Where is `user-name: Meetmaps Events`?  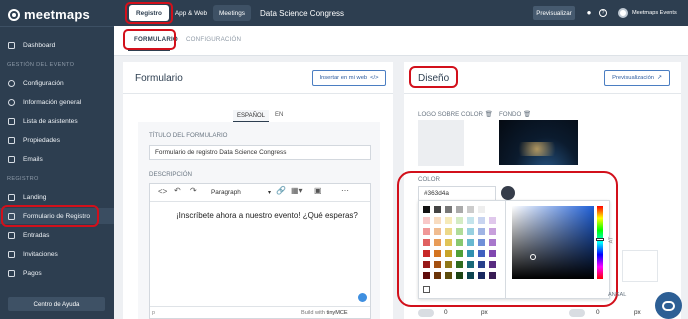
user-name: Meetmaps Events is located at coordinates (654, 13).